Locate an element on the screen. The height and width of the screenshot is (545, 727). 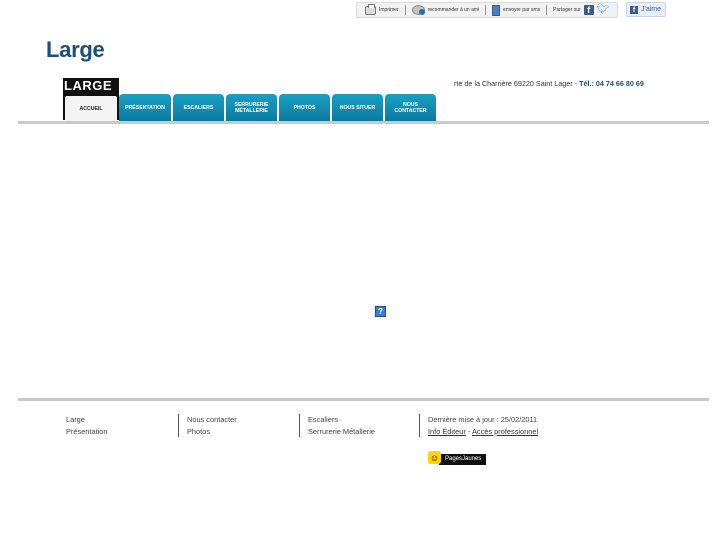
acces-pro-link: Accès professionnel is located at coordinates (505, 431).